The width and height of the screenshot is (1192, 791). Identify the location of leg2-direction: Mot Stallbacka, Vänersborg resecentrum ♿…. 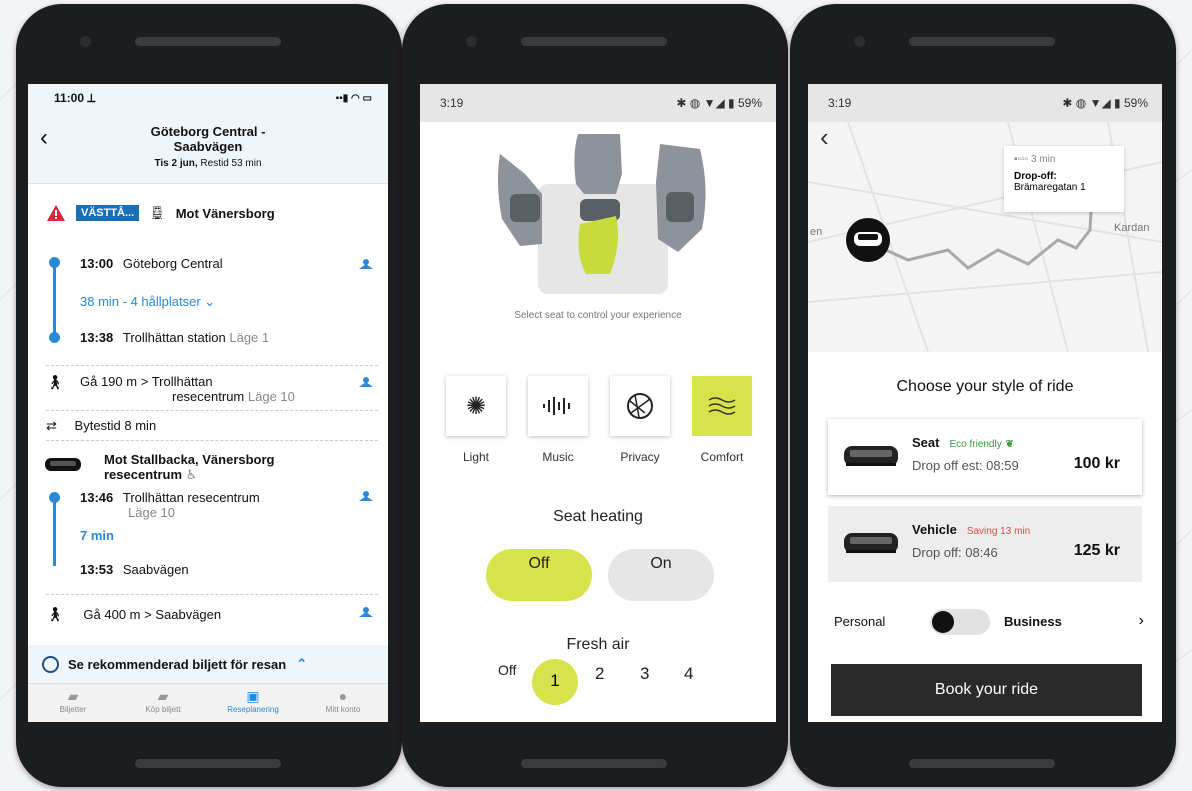
(189, 467).